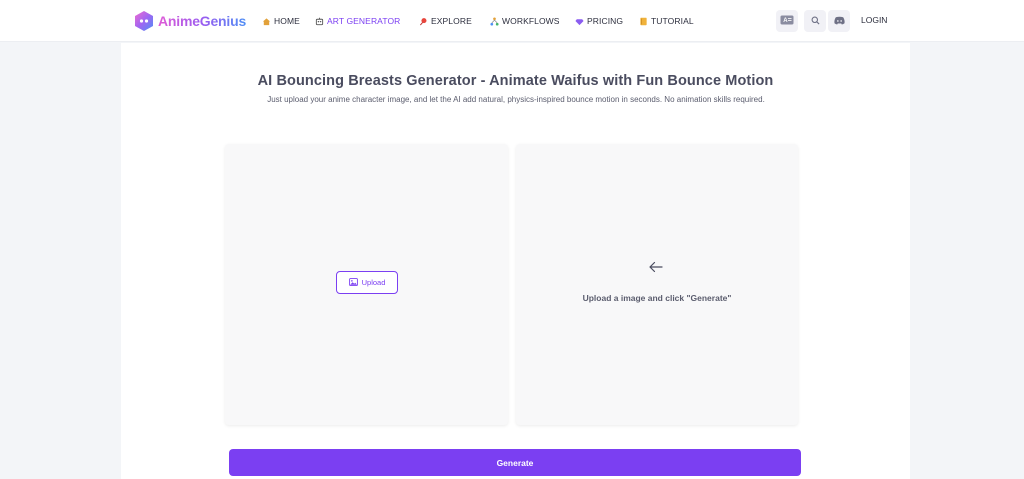 This screenshot has width=1024, height=479. What do you see at coordinates (451, 21) in the screenshot?
I see `nav-item-label: EXPLORE` at bounding box center [451, 21].